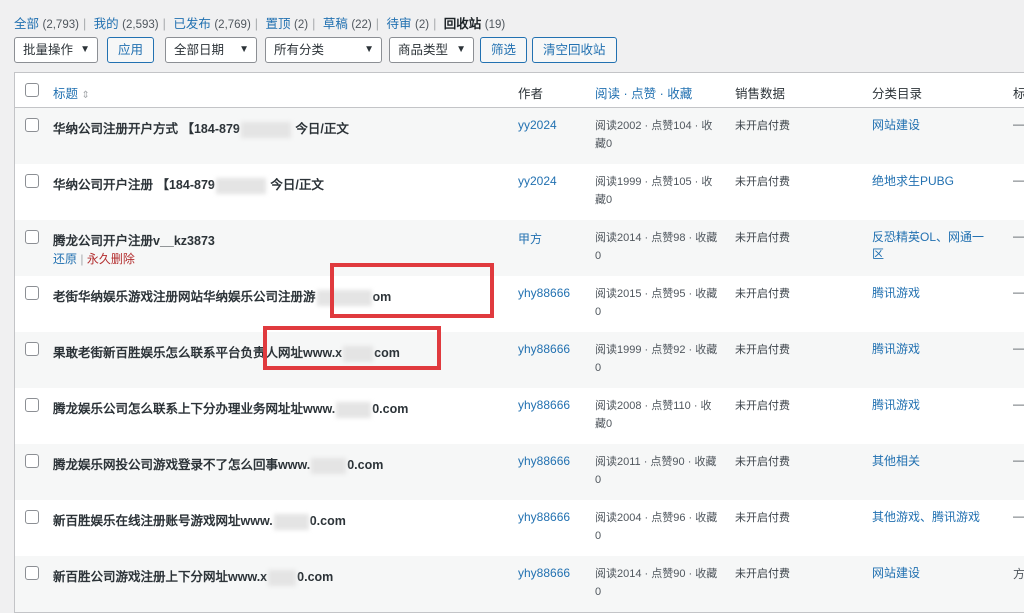  Describe the element at coordinates (188, 184) in the screenshot. I see `post-title: 华纳公司开户注册 【184-879 今日/正文` at that location.